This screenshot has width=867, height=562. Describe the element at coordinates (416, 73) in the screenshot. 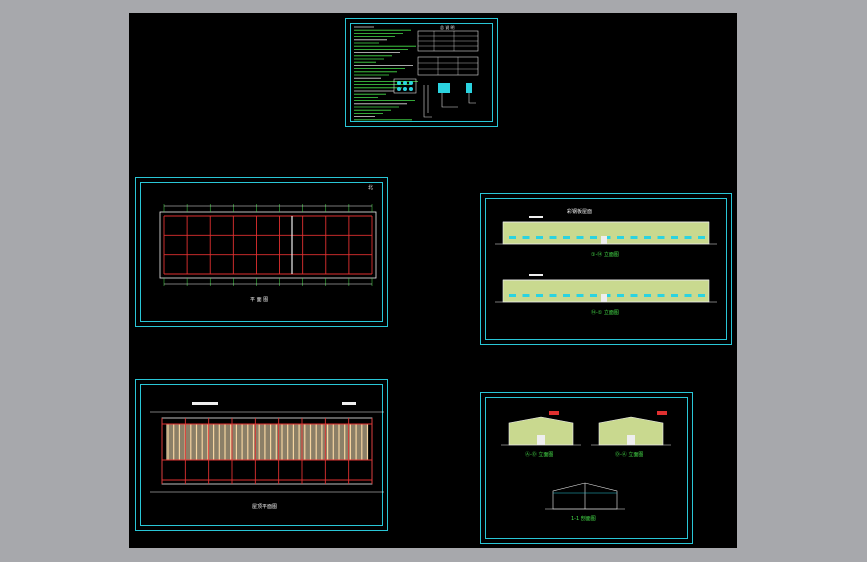

I see `notes-drawing` at that location.